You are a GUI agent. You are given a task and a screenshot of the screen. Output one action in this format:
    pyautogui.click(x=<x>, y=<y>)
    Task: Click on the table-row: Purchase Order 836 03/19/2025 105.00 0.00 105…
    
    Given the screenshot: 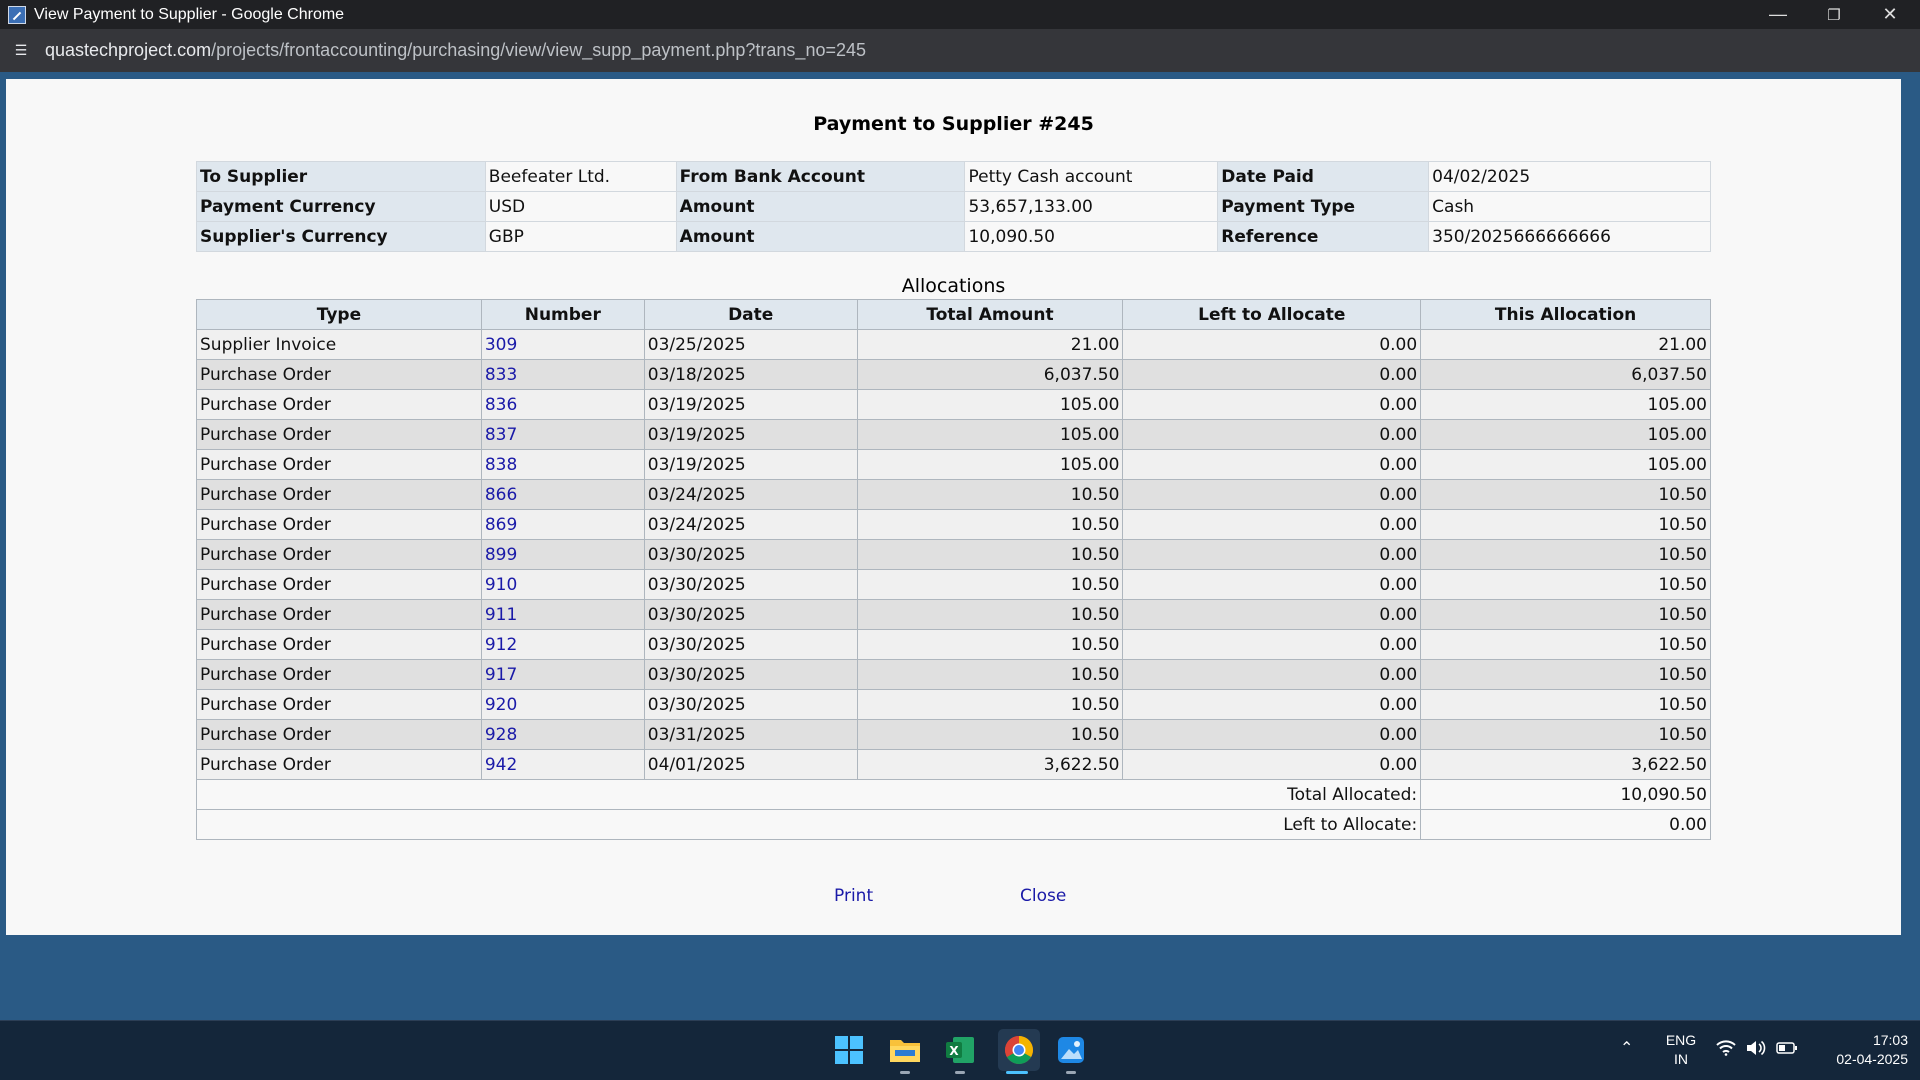 What is the action you would take?
    pyautogui.click(x=953, y=404)
    